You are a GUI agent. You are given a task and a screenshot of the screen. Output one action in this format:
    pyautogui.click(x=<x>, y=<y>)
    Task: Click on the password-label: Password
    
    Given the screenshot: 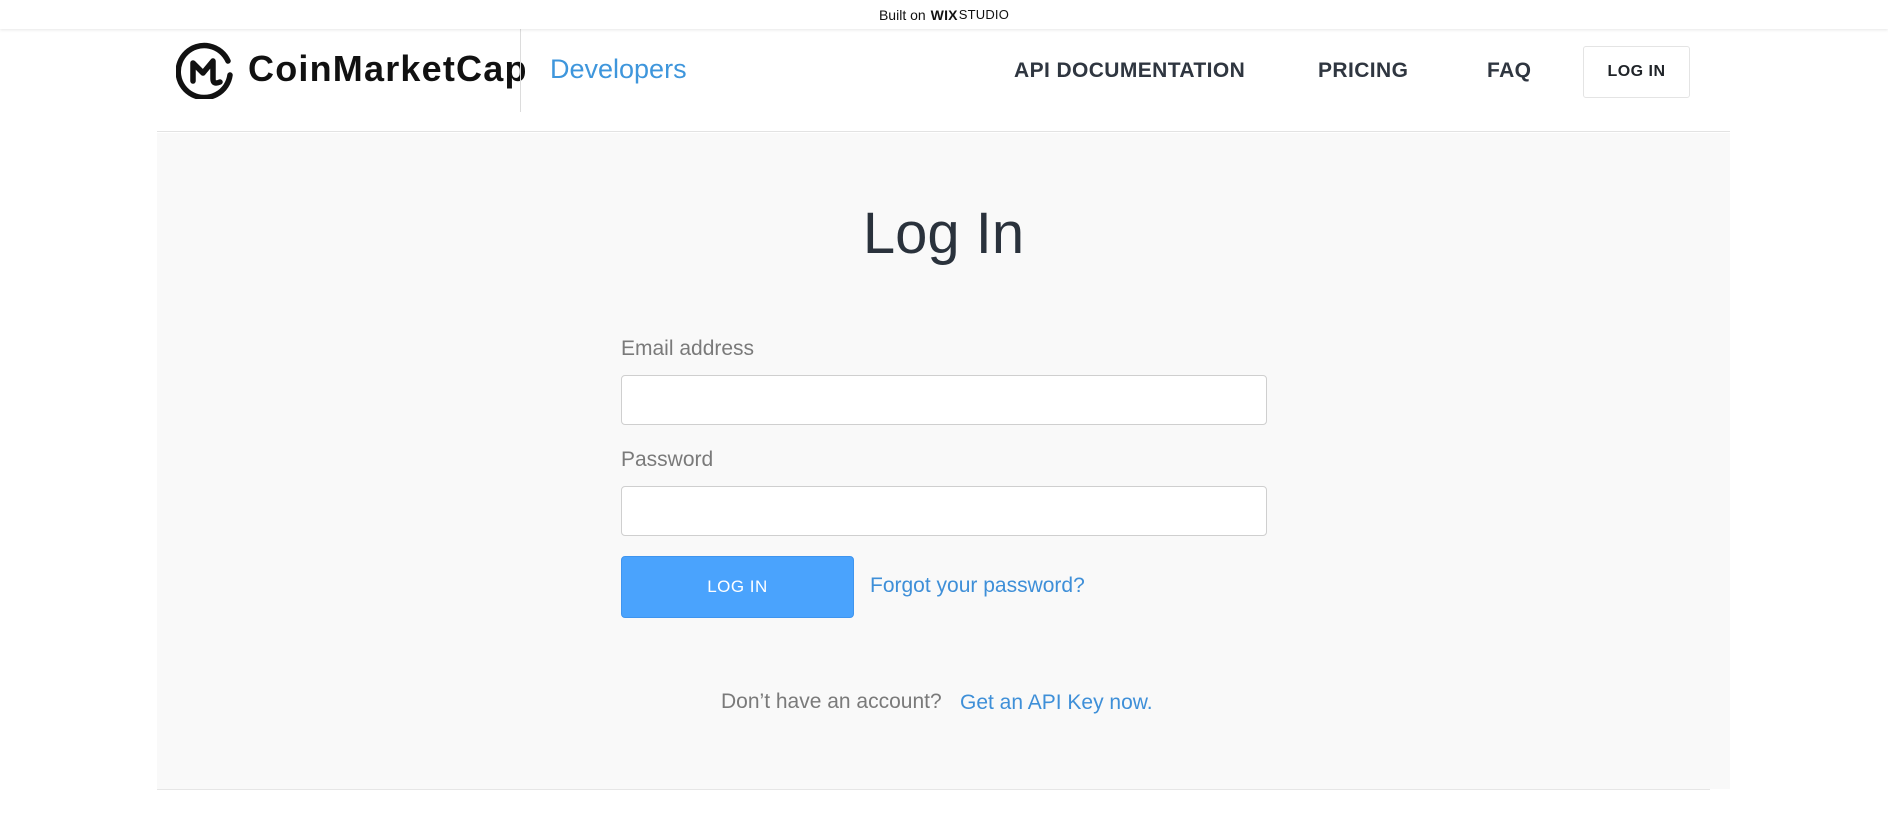 What is the action you would take?
    pyautogui.click(x=667, y=459)
    